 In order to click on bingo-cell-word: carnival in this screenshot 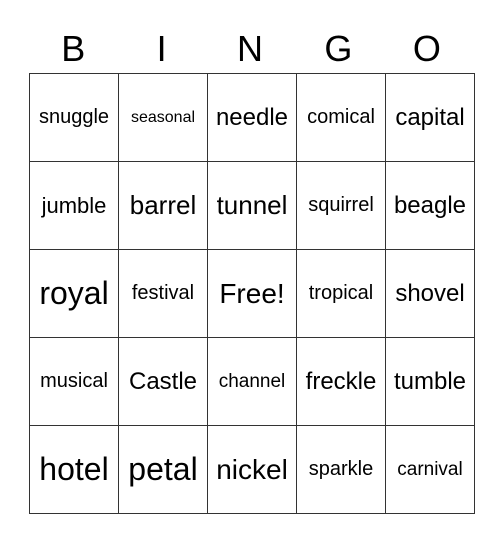, I will do `click(430, 469)`.